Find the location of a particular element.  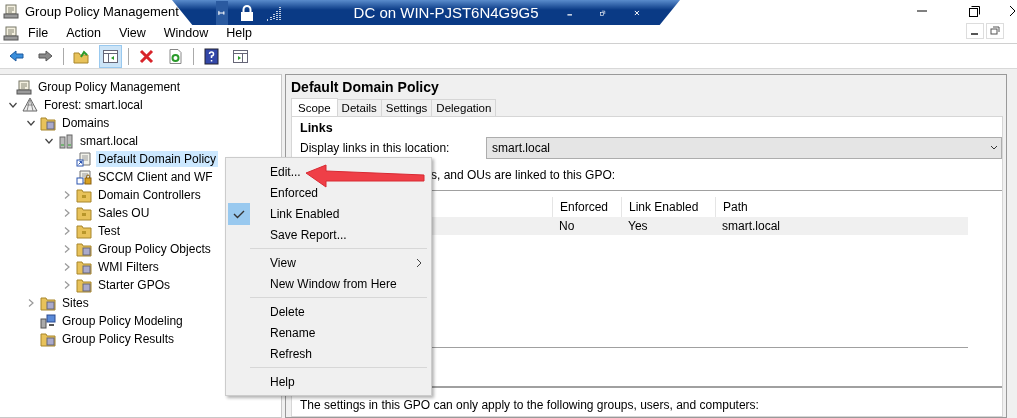

section-heading: Links is located at coordinates (317, 128).